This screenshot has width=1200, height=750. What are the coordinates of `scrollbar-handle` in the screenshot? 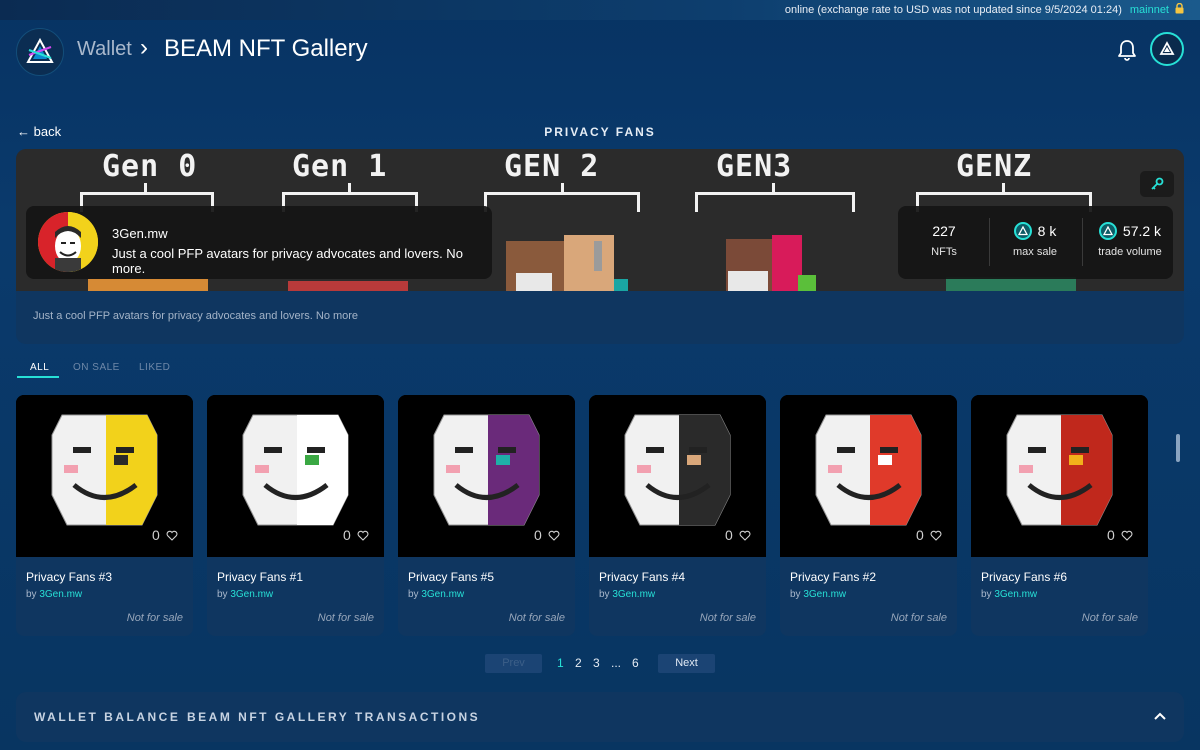 It's located at (1178, 448).